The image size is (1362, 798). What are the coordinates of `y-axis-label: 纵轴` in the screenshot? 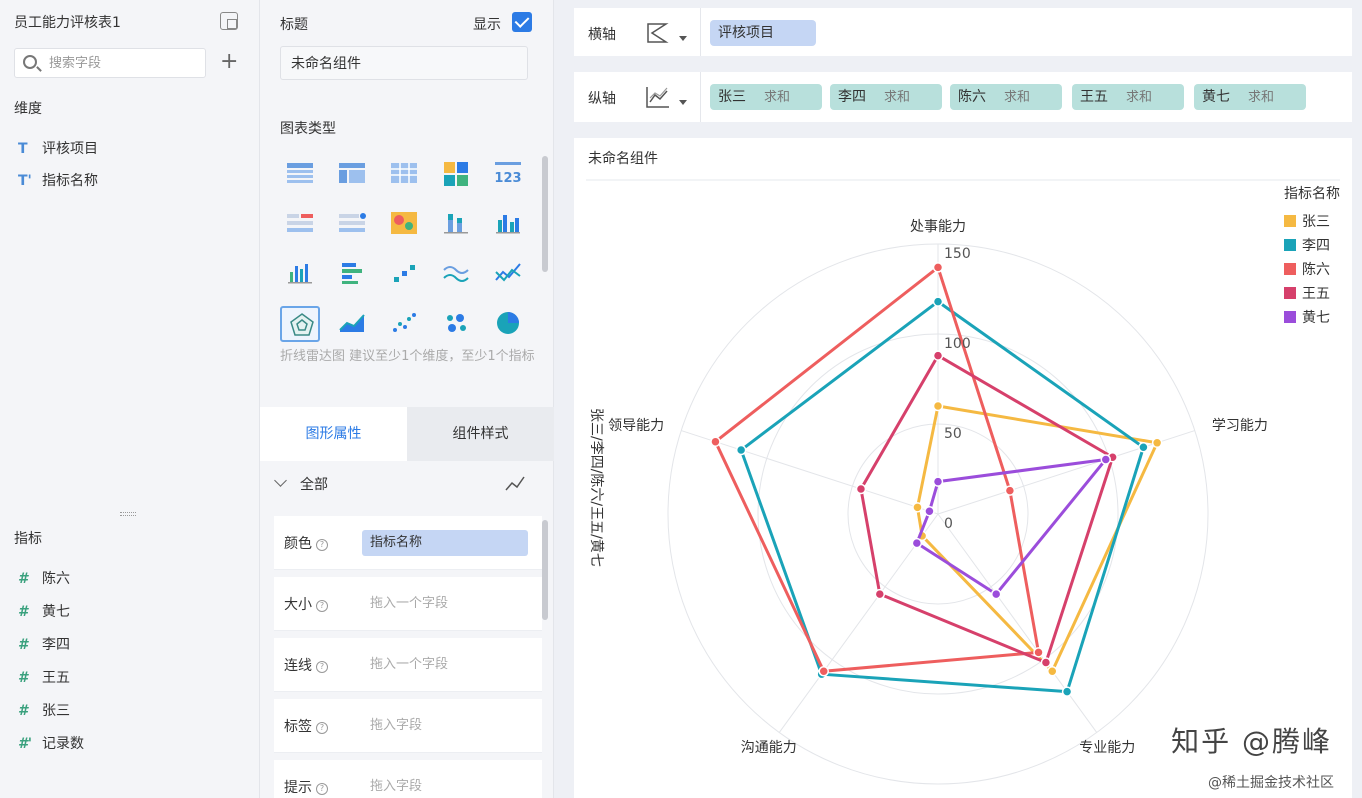 It's located at (602, 99).